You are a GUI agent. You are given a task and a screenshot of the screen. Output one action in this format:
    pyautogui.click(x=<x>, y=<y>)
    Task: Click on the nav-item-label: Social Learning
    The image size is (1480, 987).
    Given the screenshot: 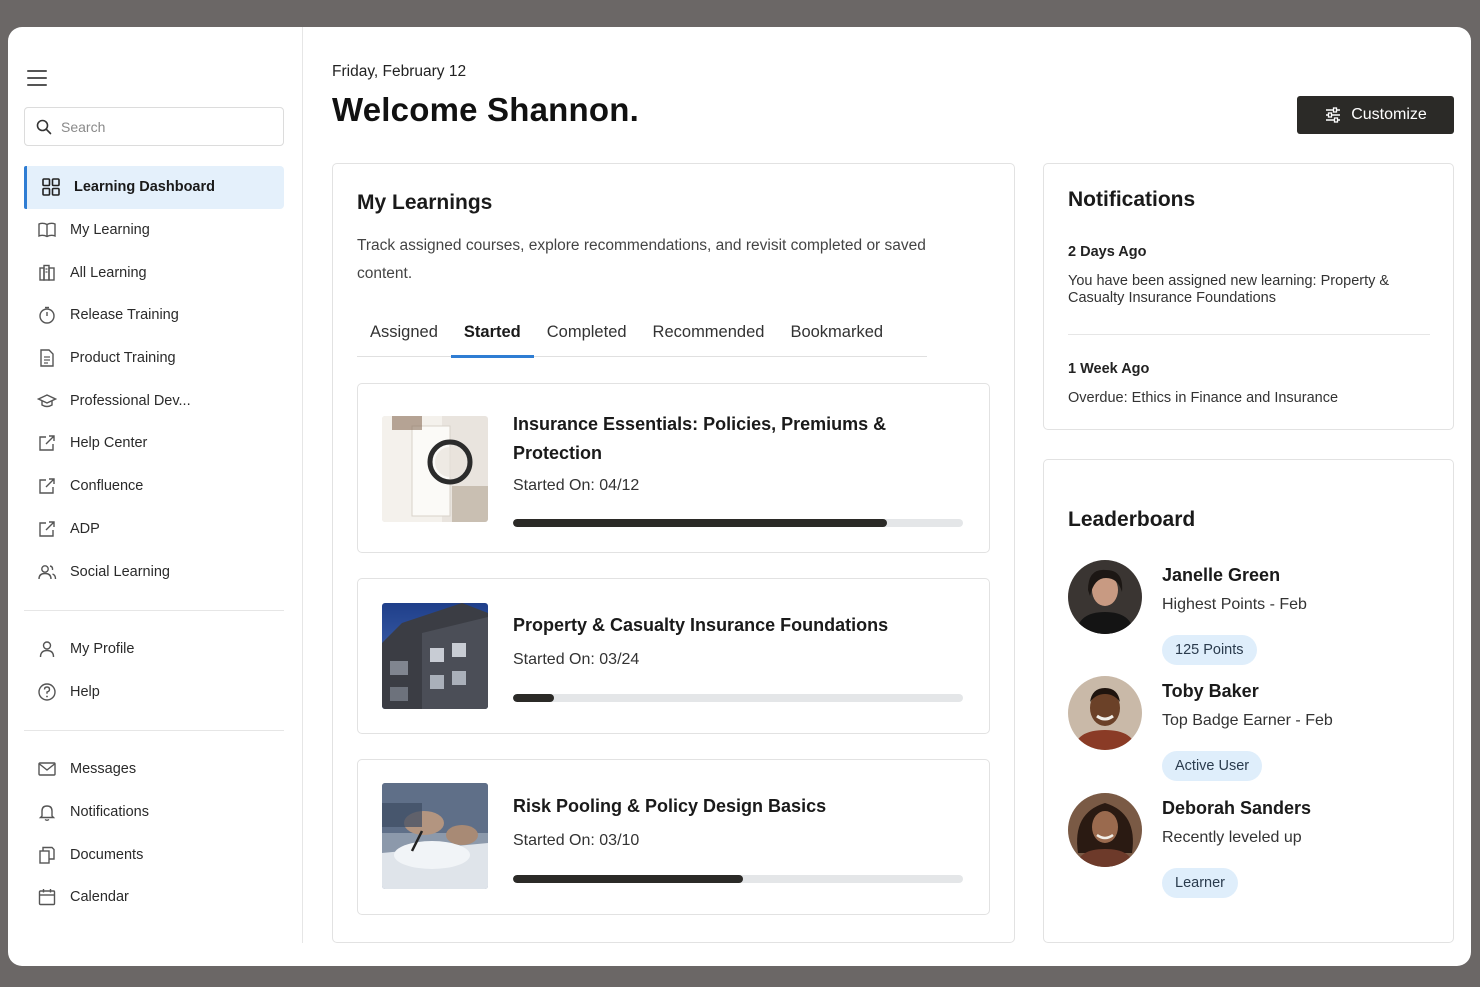 What is the action you would take?
    pyautogui.click(x=120, y=571)
    